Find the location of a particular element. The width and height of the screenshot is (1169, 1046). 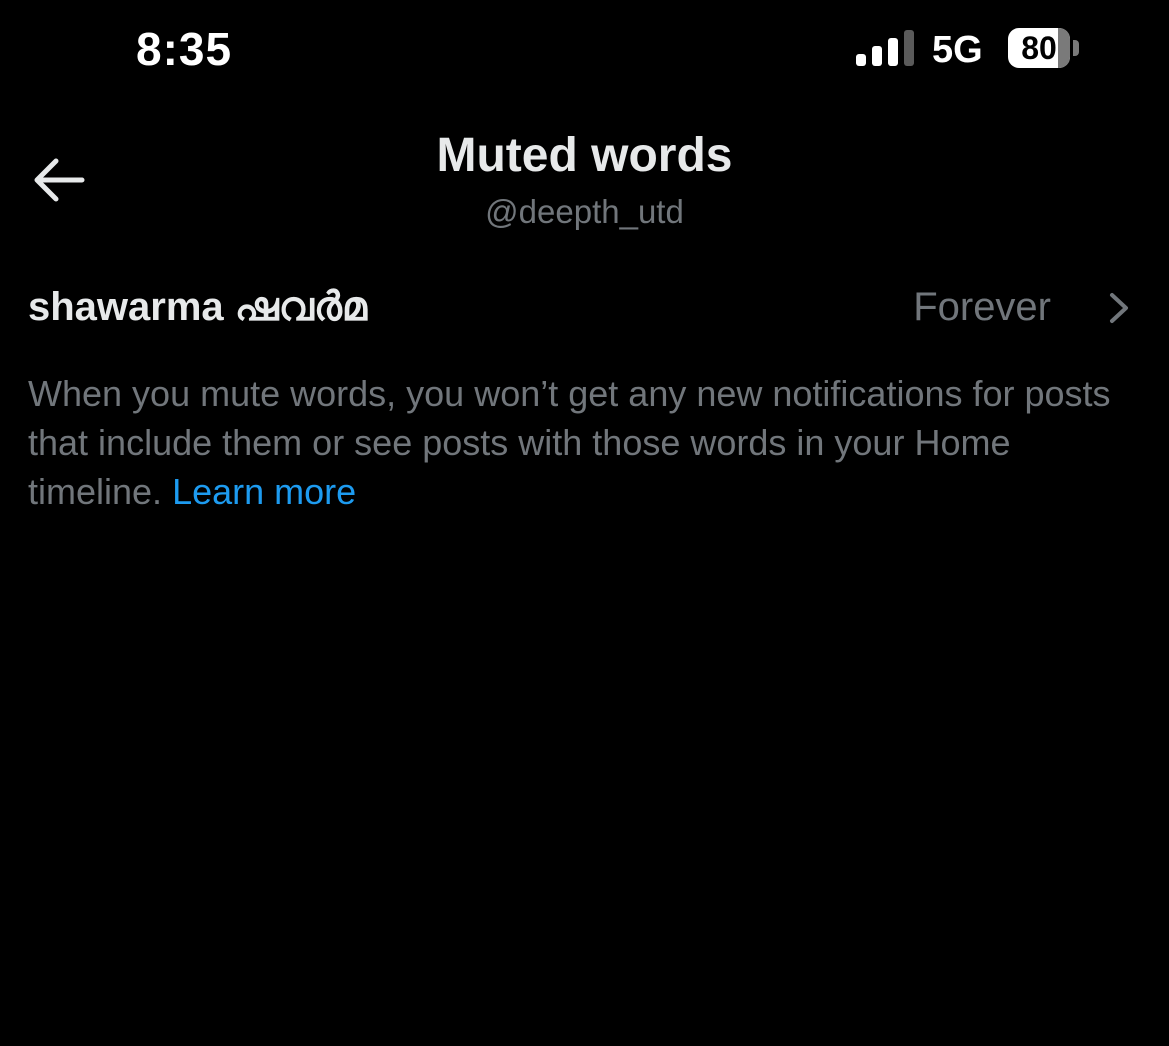

signal-strength-icon is located at coordinates (885, 48).